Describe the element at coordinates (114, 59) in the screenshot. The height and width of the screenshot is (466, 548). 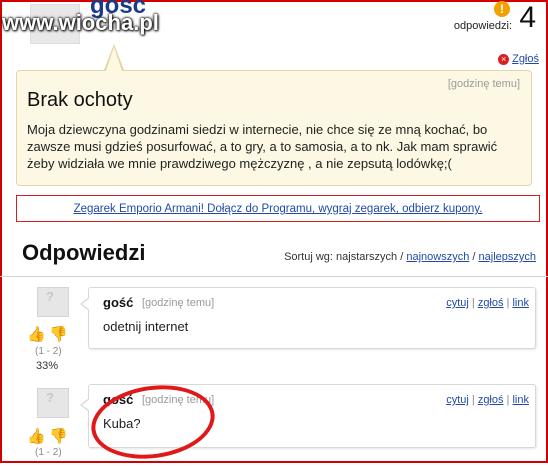
I see `question-bubble-tail-inner` at that location.